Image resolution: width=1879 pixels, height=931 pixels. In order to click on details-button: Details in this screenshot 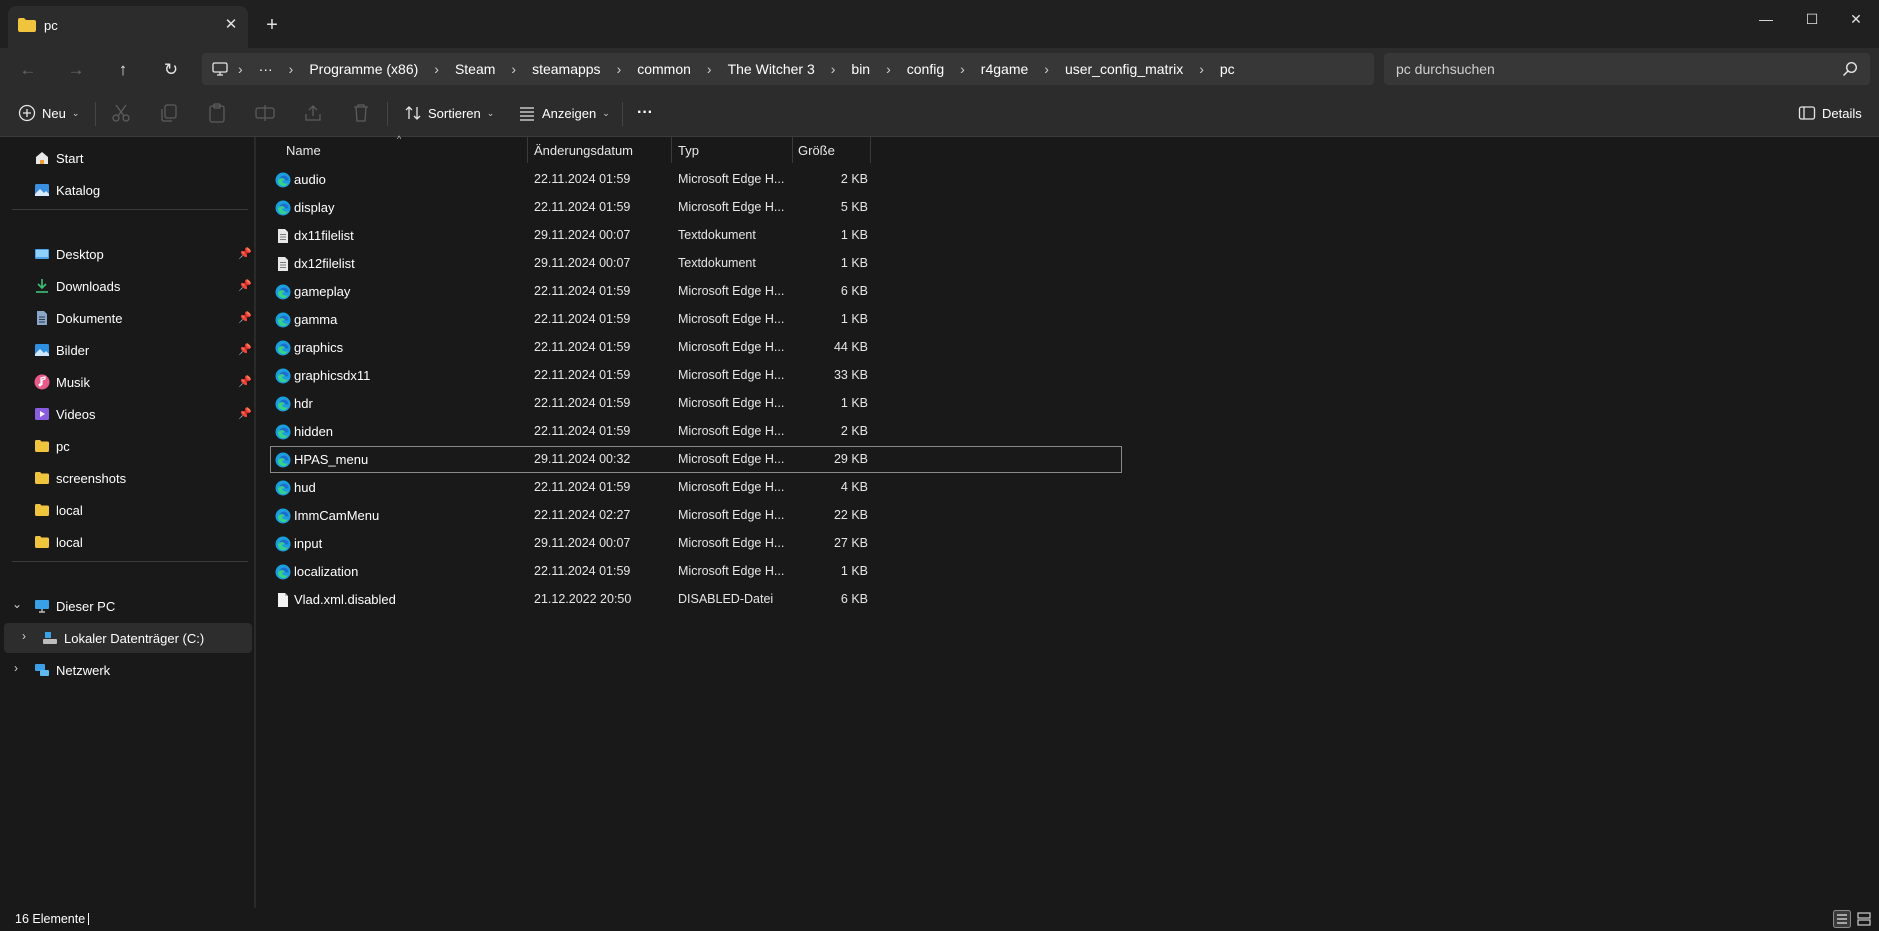, I will do `click(1830, 113)`.